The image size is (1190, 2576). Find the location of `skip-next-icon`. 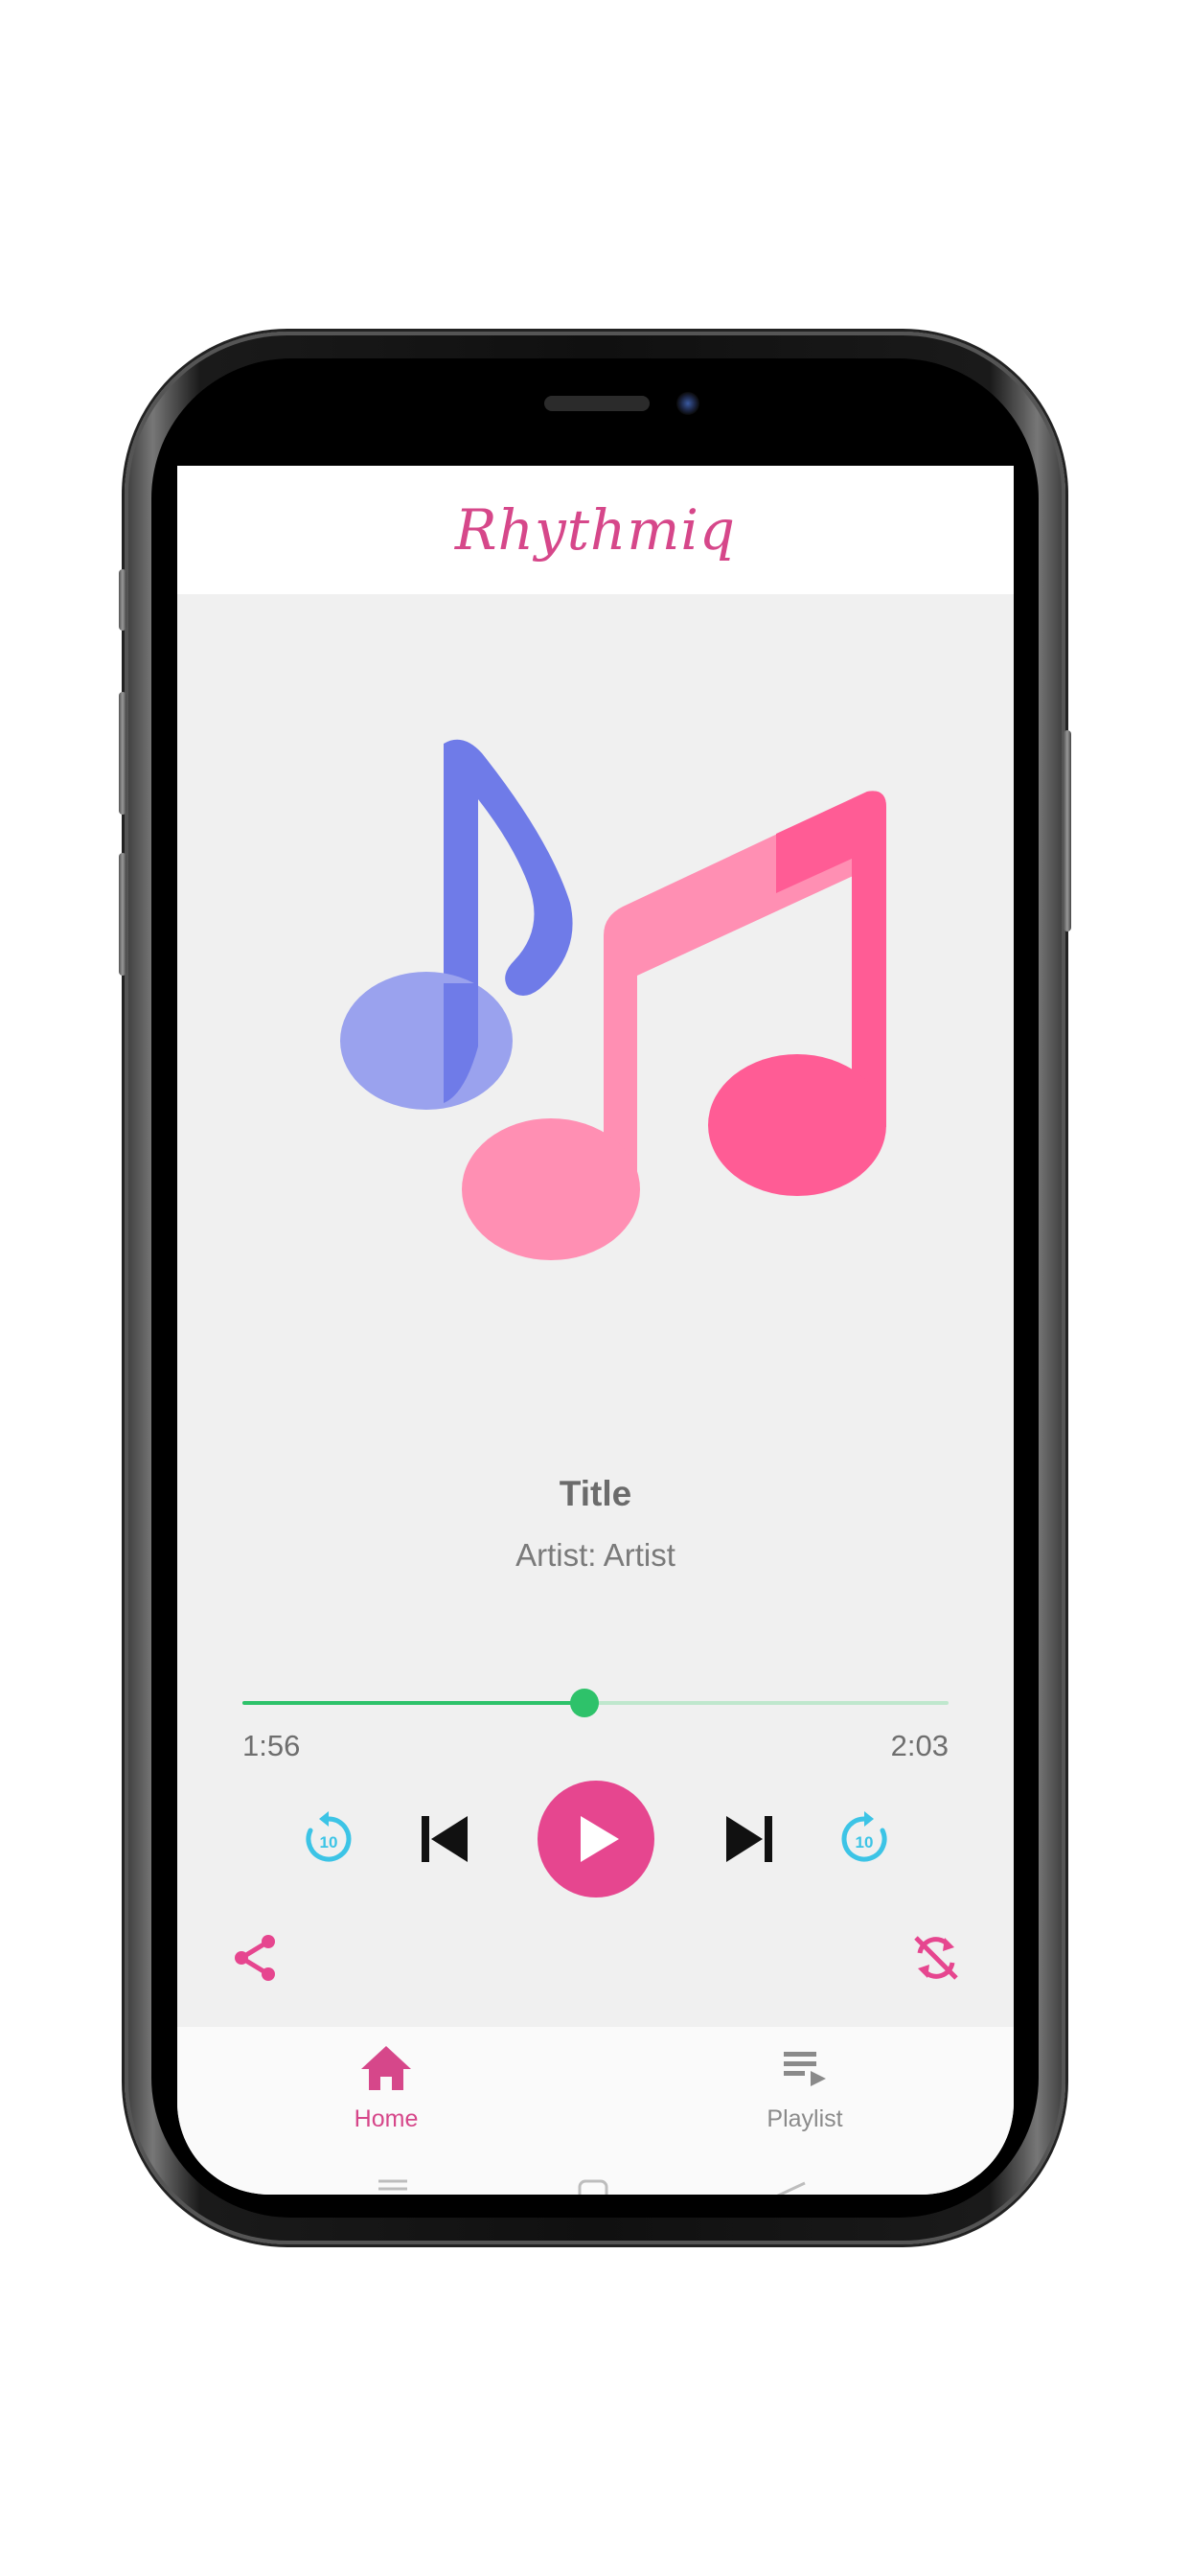

skip-next-icon is located at coordinates (749, 1839).